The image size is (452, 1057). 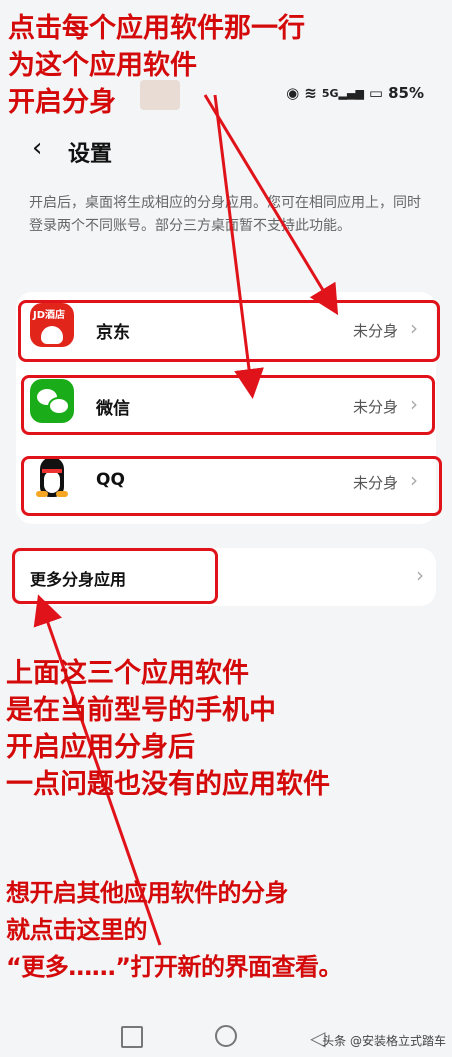 I want to click on watermark: 头条 @安装格立式踏车, so click(x=384, y=1041).